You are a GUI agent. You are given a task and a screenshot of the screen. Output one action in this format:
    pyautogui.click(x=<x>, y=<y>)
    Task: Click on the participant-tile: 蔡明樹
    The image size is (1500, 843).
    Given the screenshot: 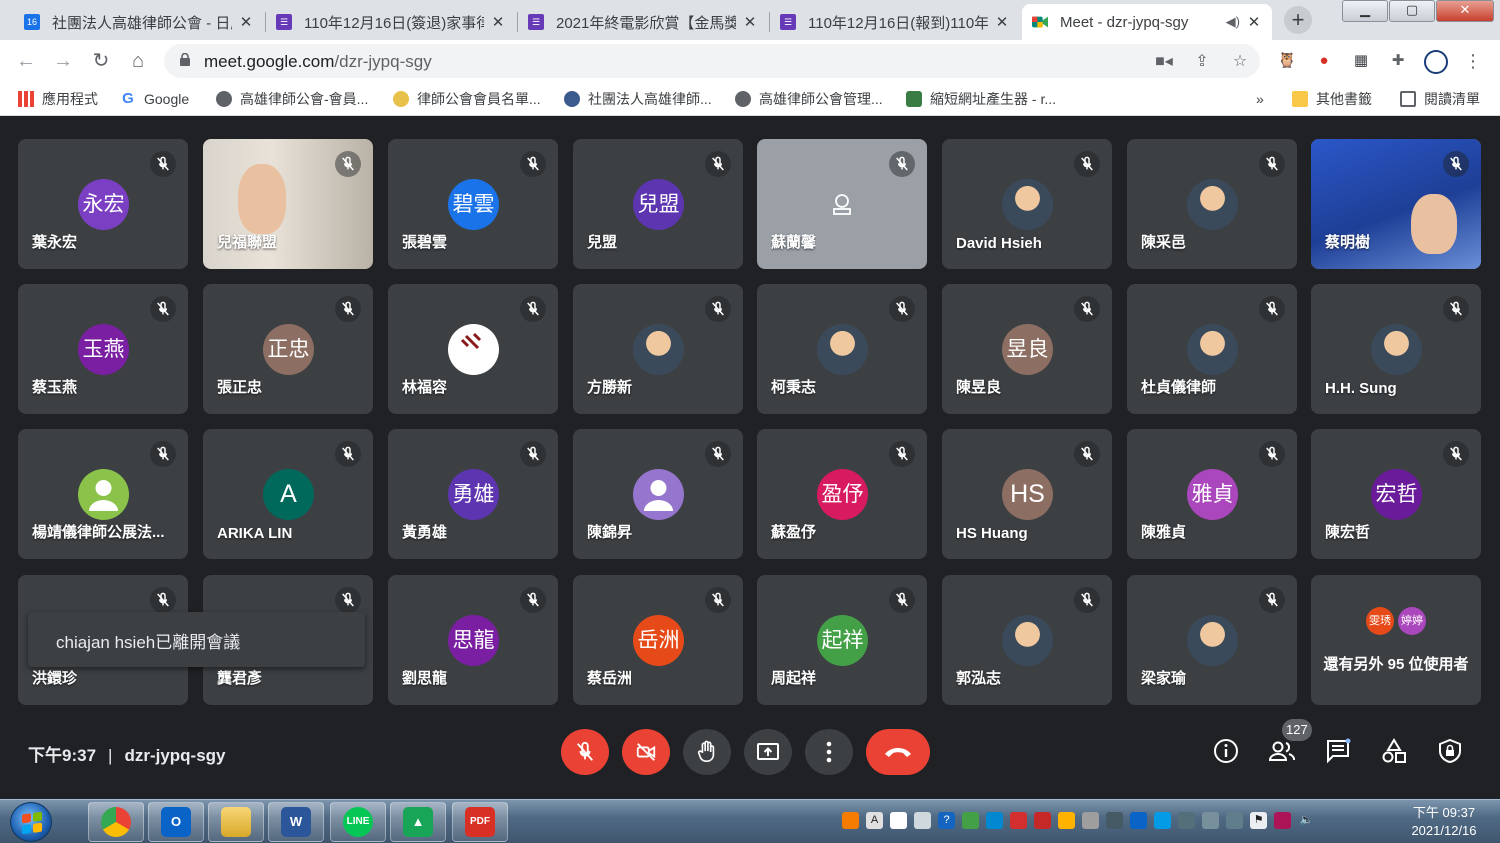 What is the action you would take?
    pyautogui.click(x=1396, y=204)
    